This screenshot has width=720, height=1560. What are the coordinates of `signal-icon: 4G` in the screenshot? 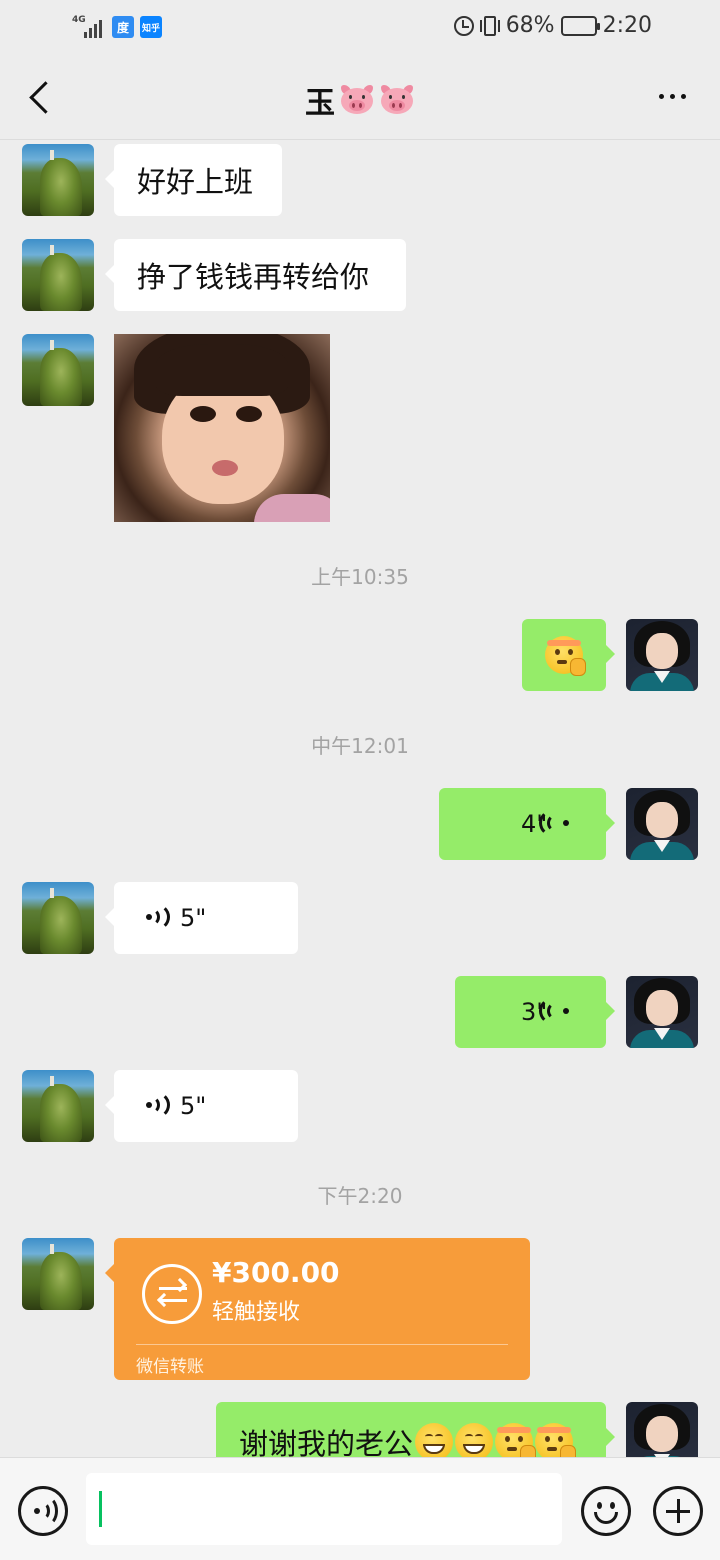 It's located at (89, 27).